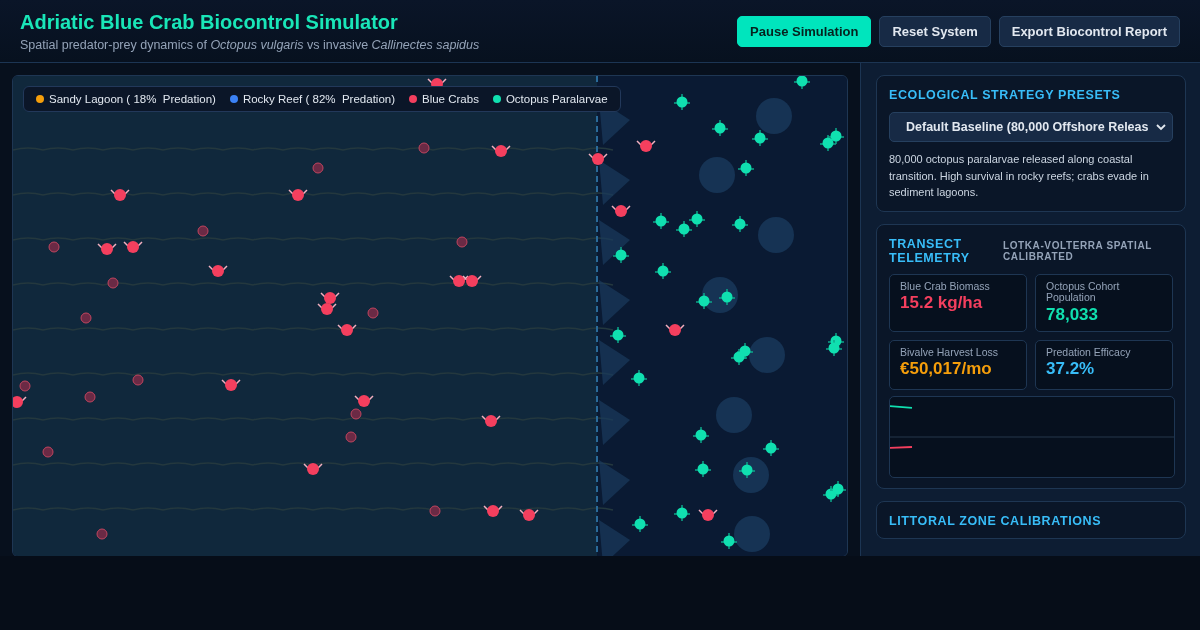  I want to click on metric-label: Predation Efficacy, so click(1089, 352).